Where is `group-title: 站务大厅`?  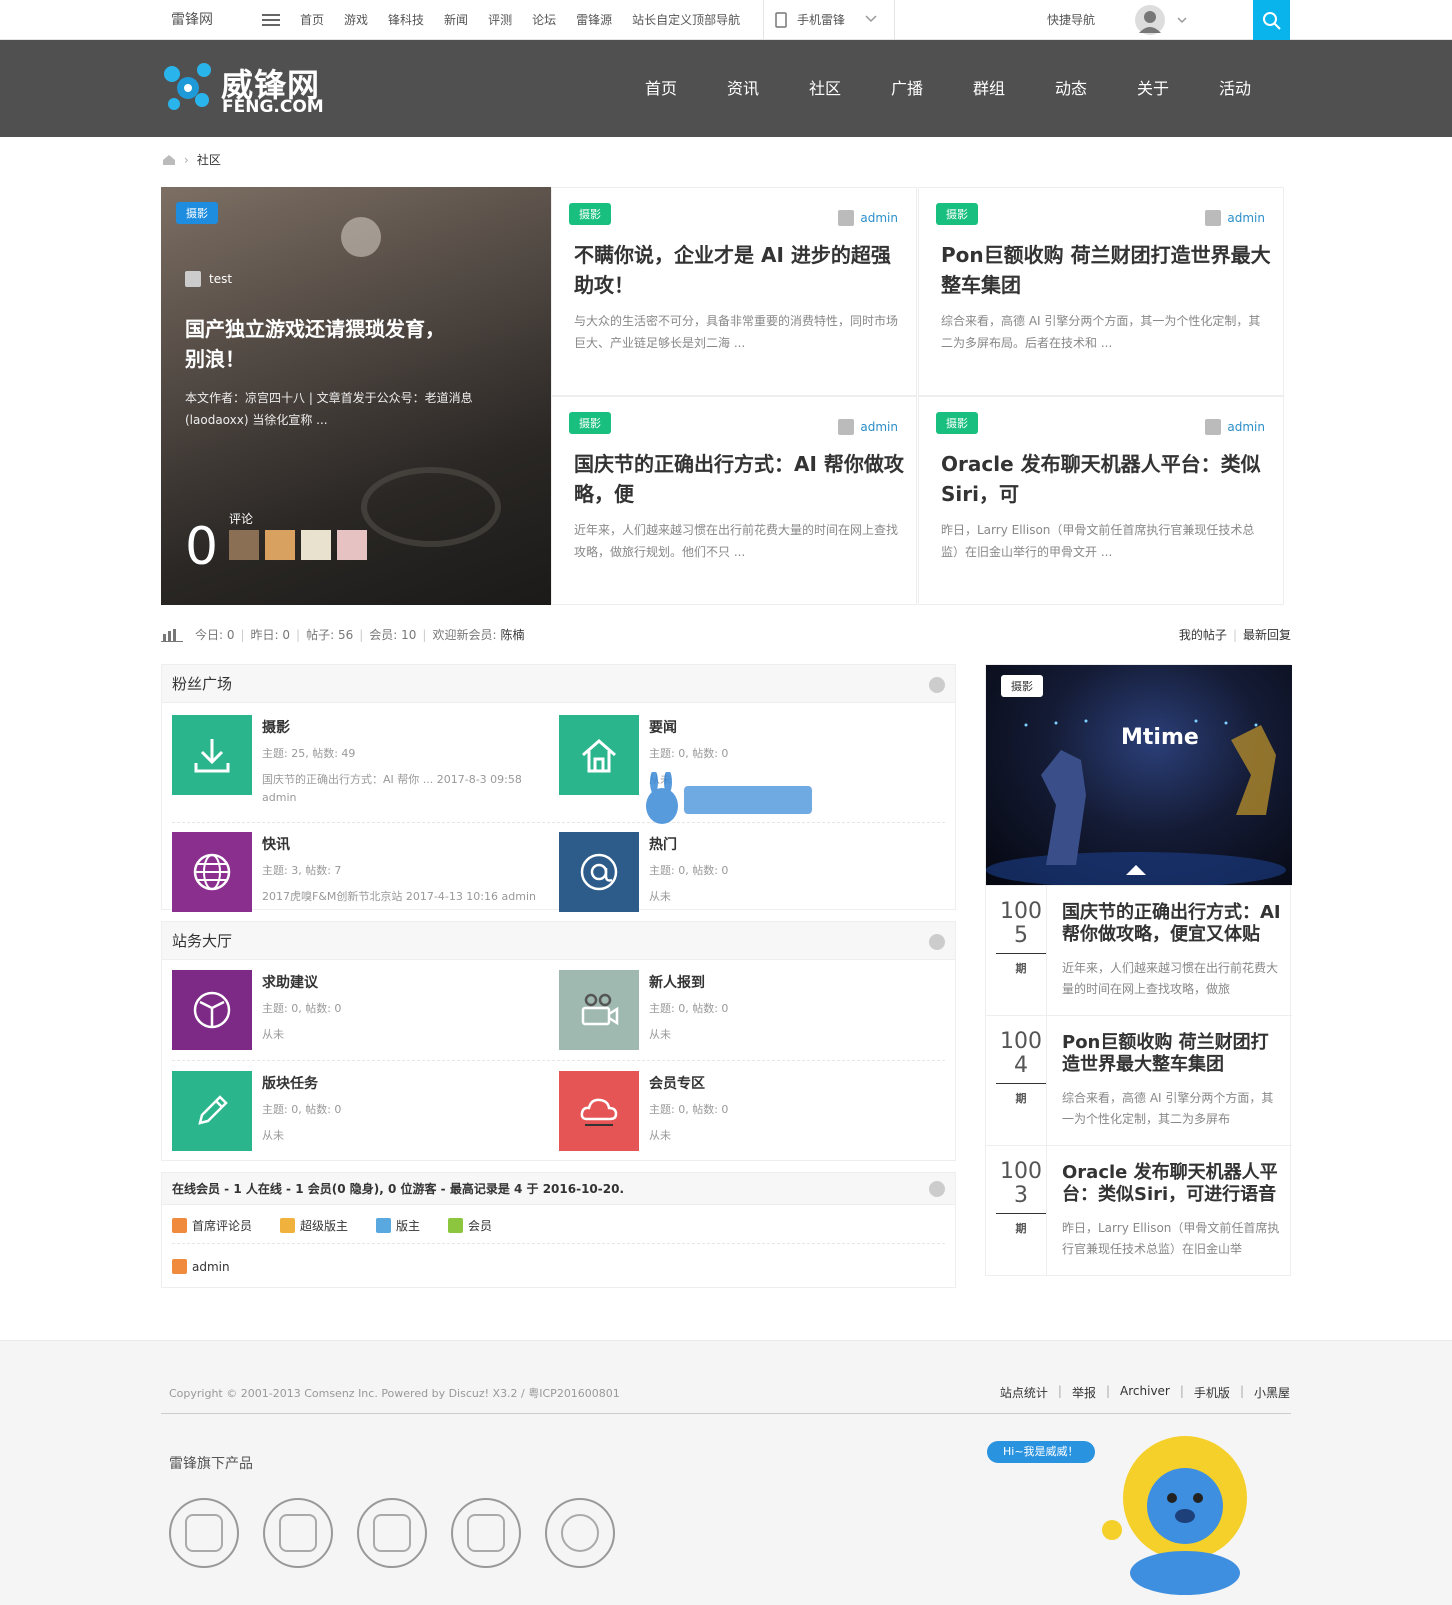 group-title: 站务大厅 is located at coordinates (202, 941).